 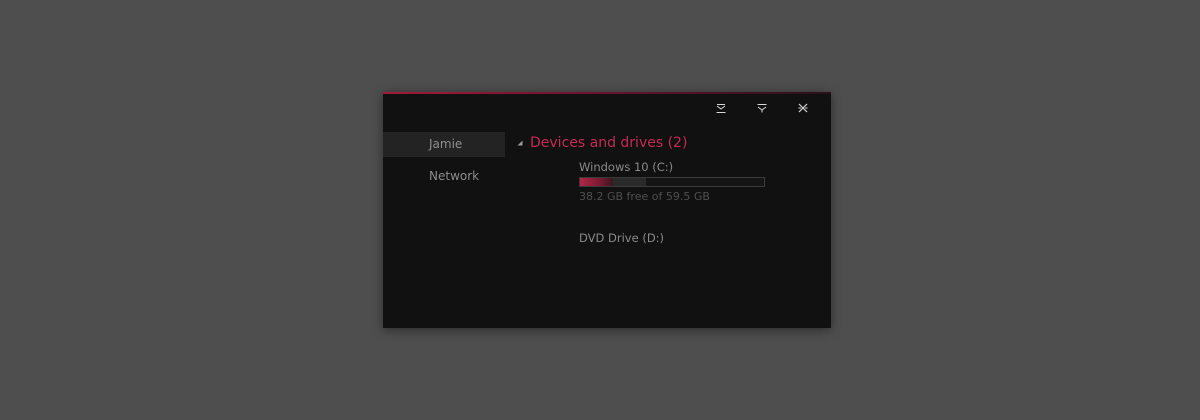 I want to click on drive-item-d: DVD Drive (D:), so click(x=705, y=238).